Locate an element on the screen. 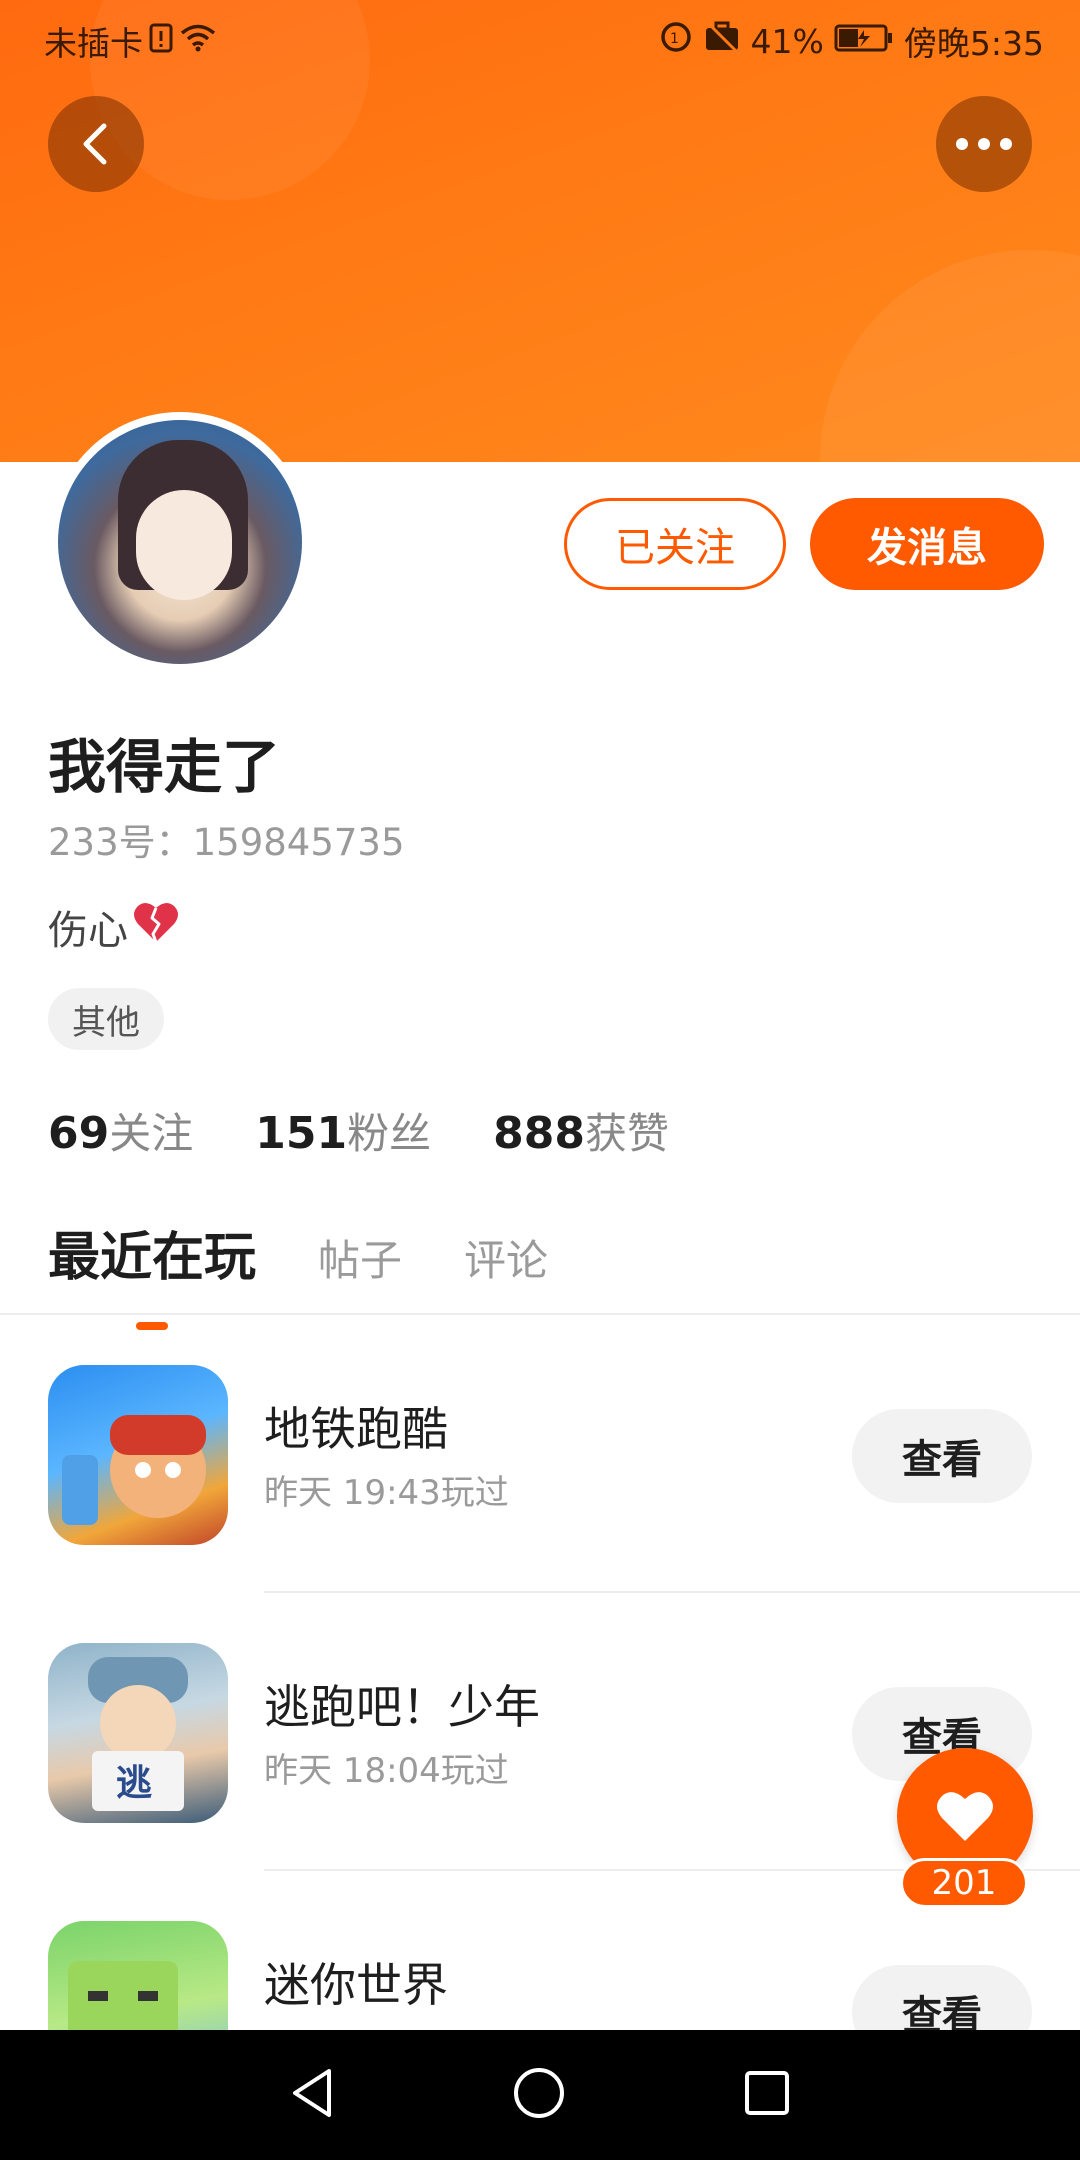 The image size is (1080, 2160). back-arrow-icon is located at coordinates (95, 144).